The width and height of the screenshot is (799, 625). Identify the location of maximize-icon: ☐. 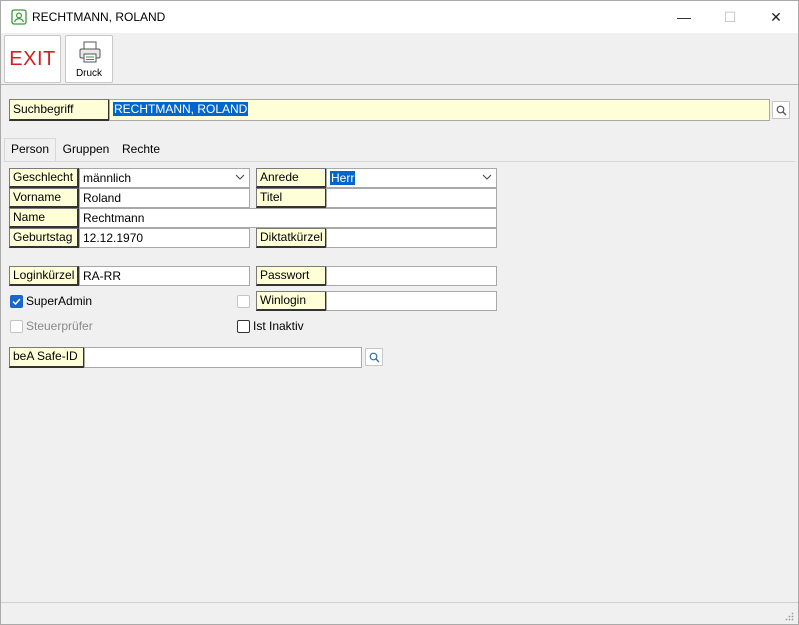
(730, 16).